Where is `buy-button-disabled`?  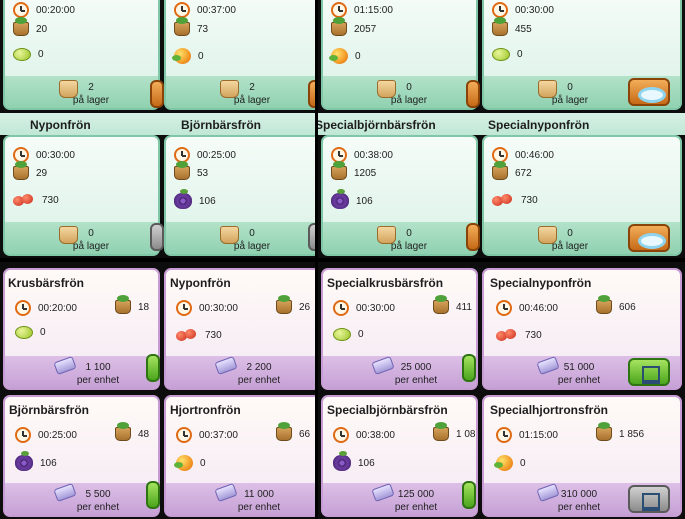
buy-button-disabled is located at coordinates (649, 499).